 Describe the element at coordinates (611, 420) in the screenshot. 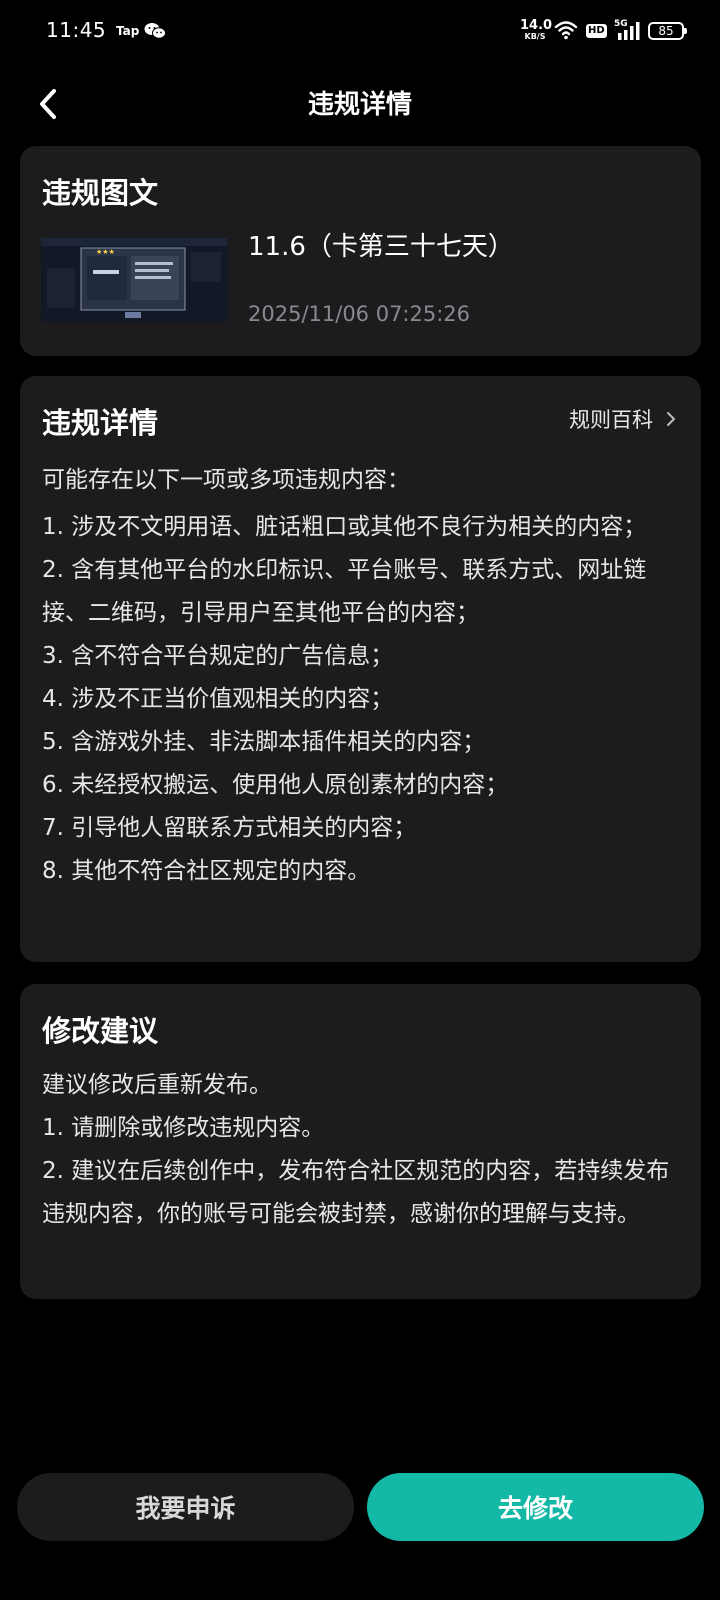

I see `rules-wiki-label: 规则百科` at that location.